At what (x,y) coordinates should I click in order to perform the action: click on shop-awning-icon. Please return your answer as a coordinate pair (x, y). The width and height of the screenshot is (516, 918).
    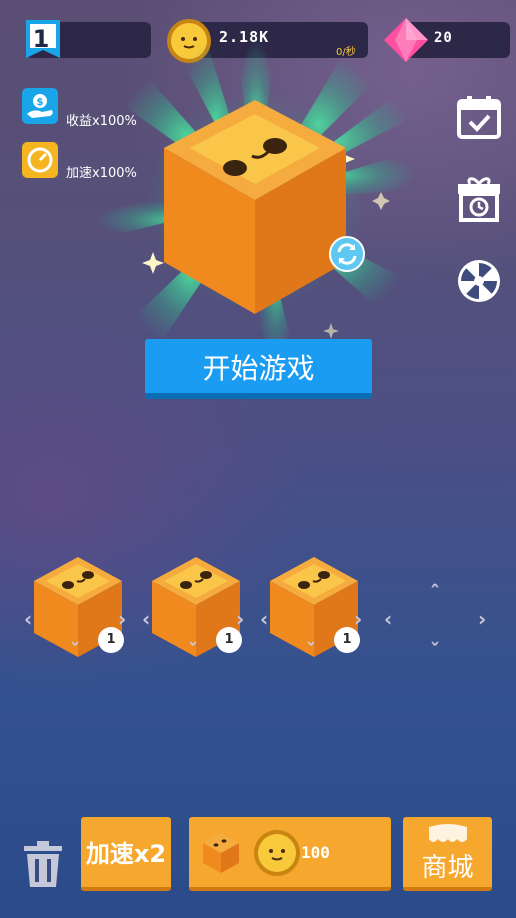
    Looking at the image, I should click on (448, 833).